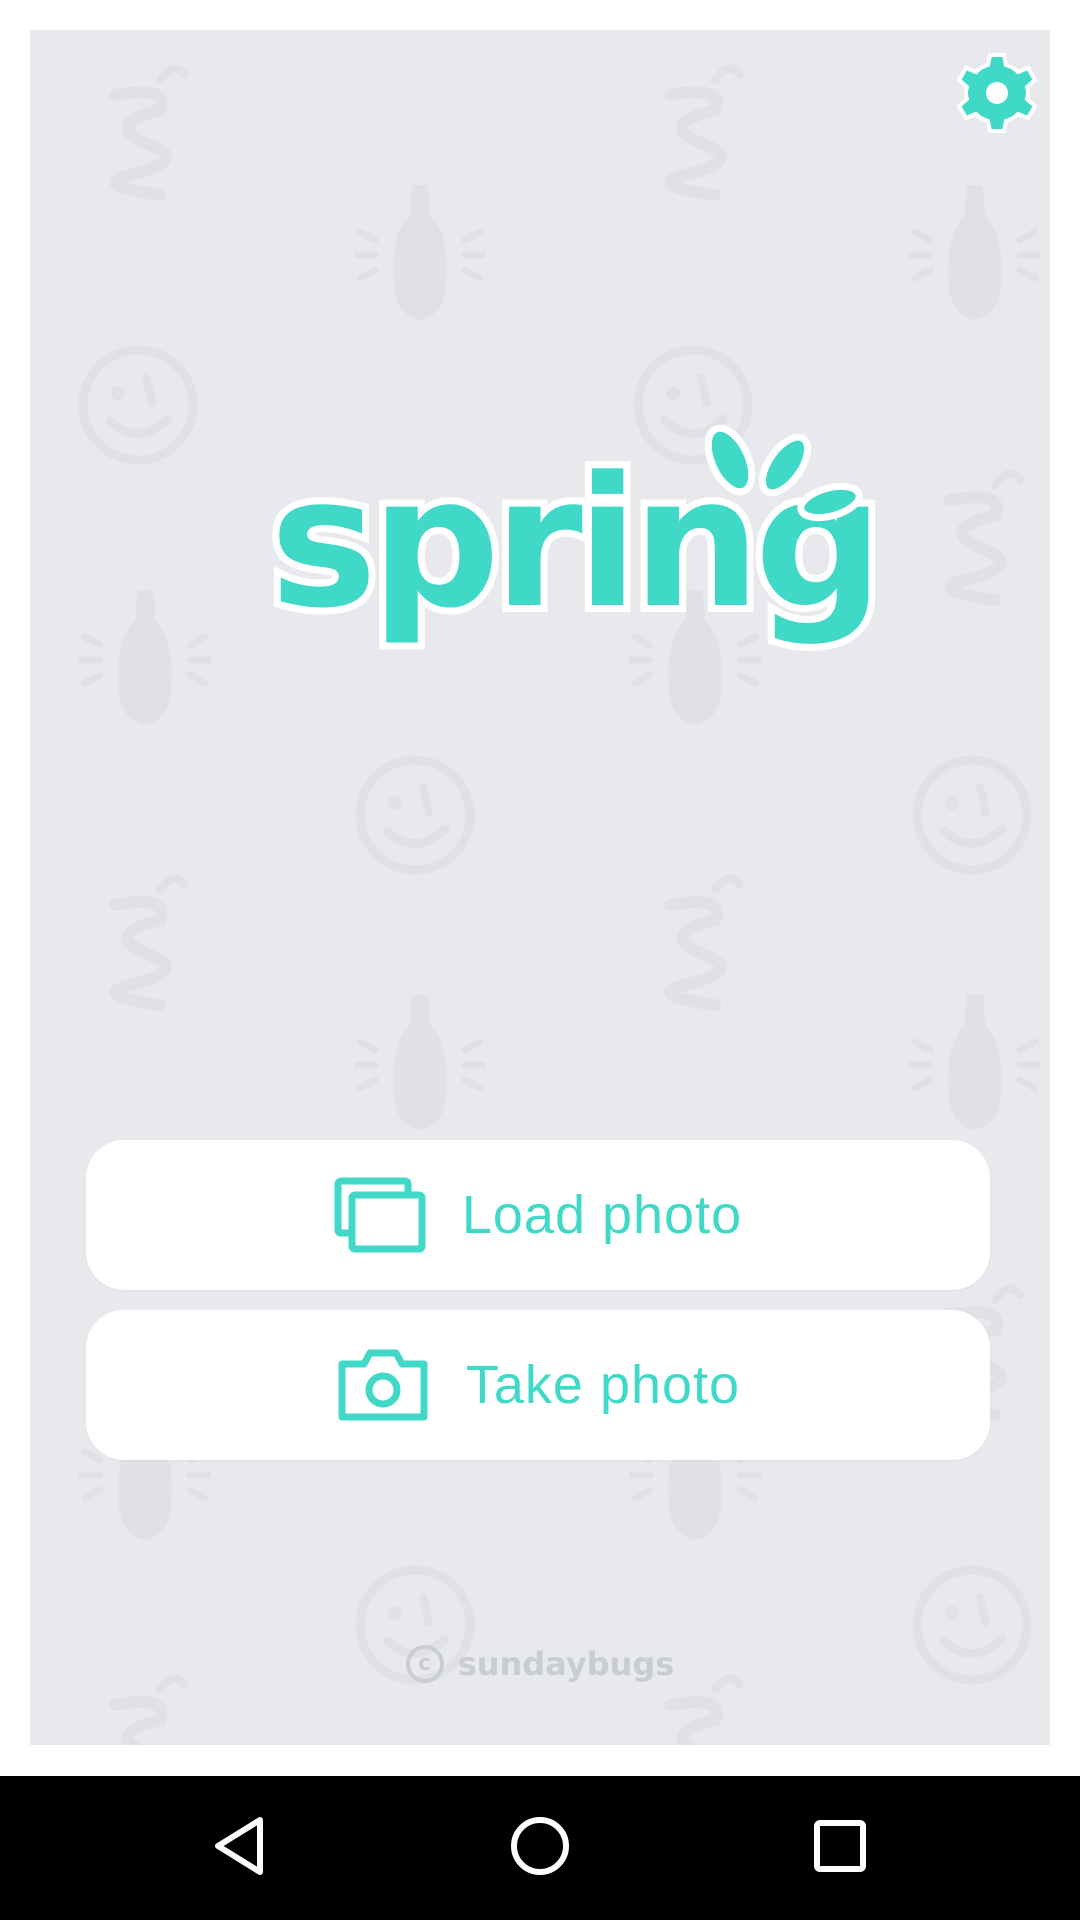  Describe the element at coordinates (424, 1664) in the screenshot. I see `copyright-icon: c` at that location.